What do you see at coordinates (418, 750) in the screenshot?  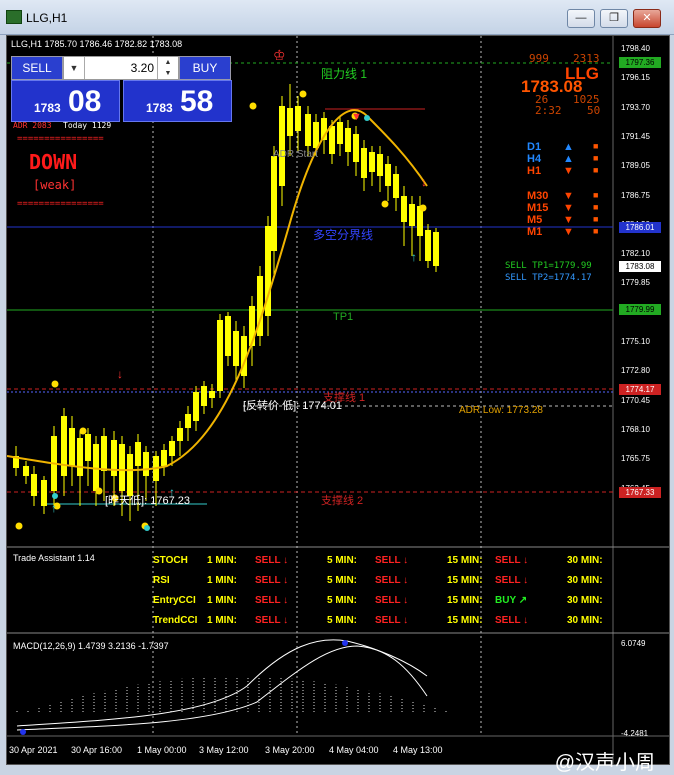 I see `time-axis-label: 4 May 13:00` at bounding box center [418, 750].